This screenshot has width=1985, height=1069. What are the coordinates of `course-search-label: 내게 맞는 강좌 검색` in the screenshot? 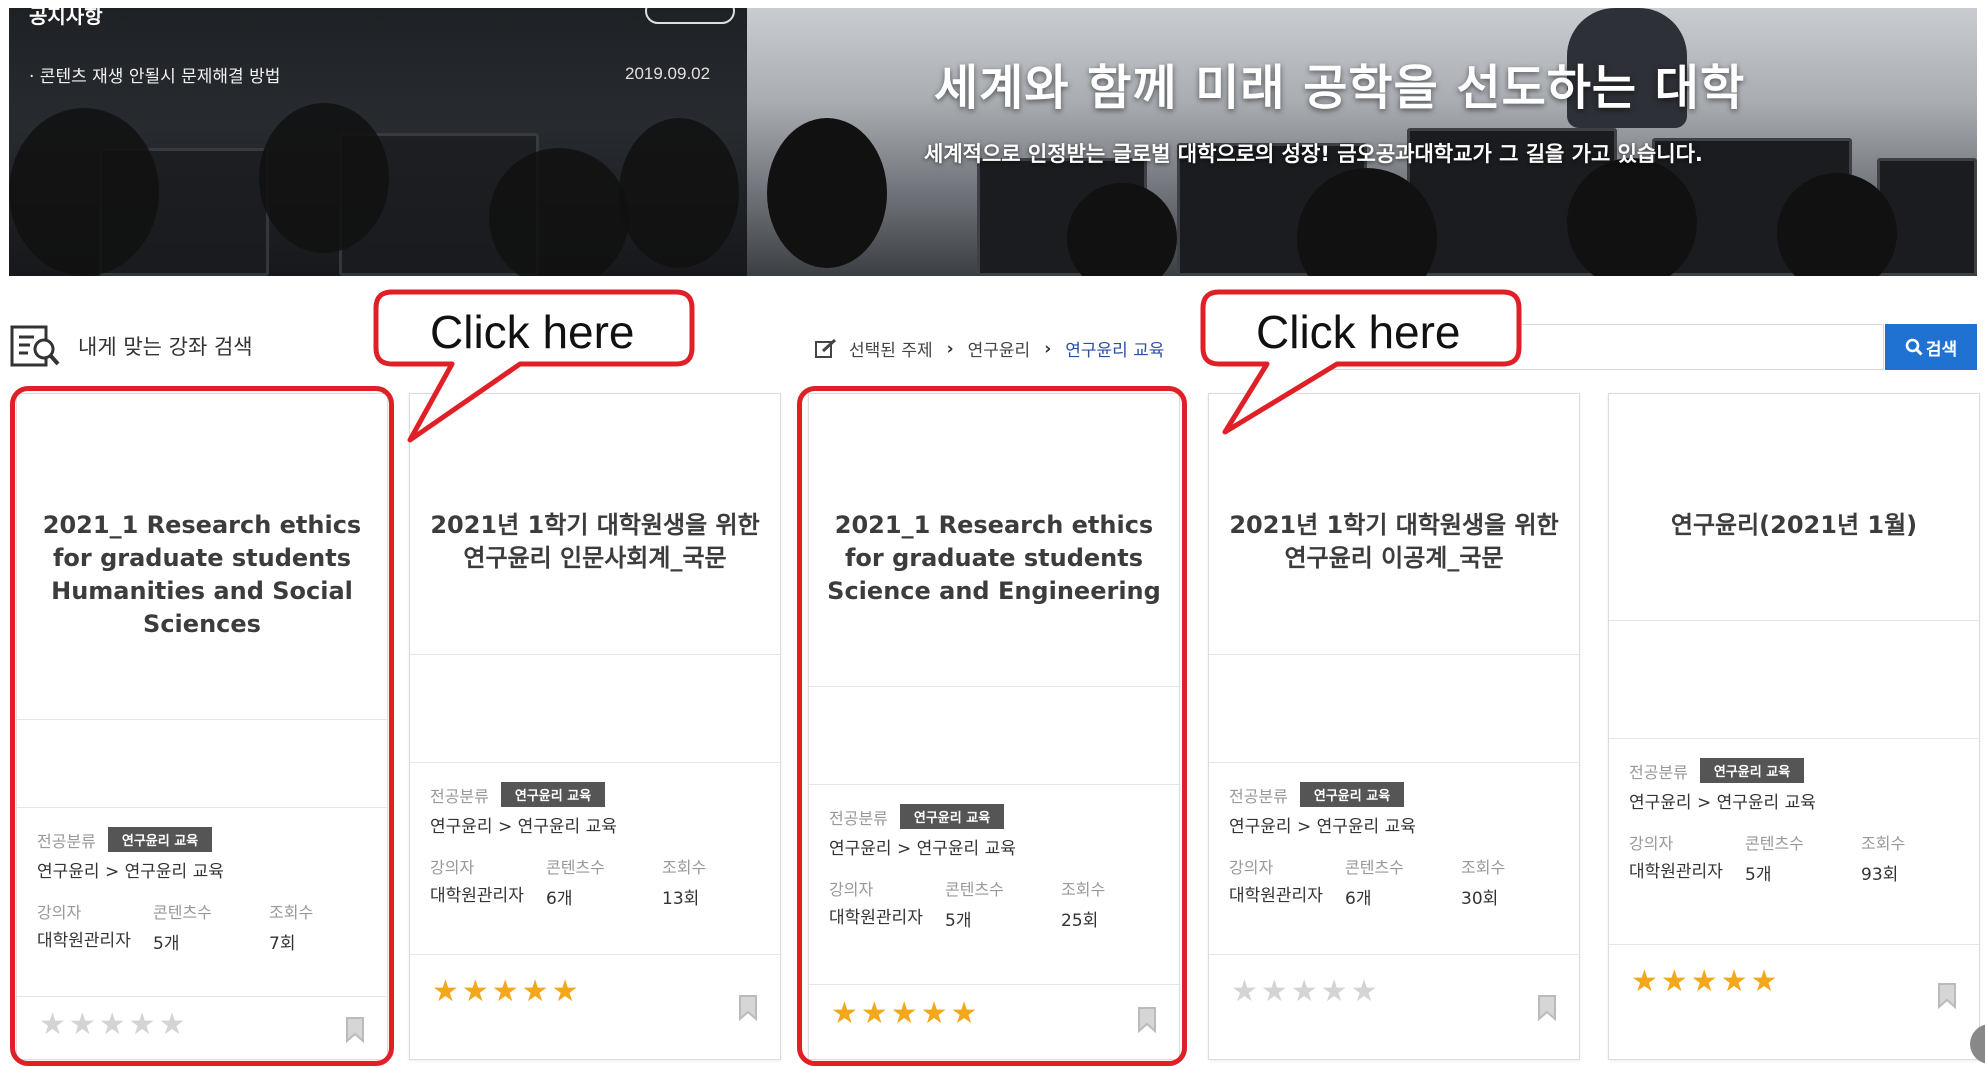 It's located at (131, 346).